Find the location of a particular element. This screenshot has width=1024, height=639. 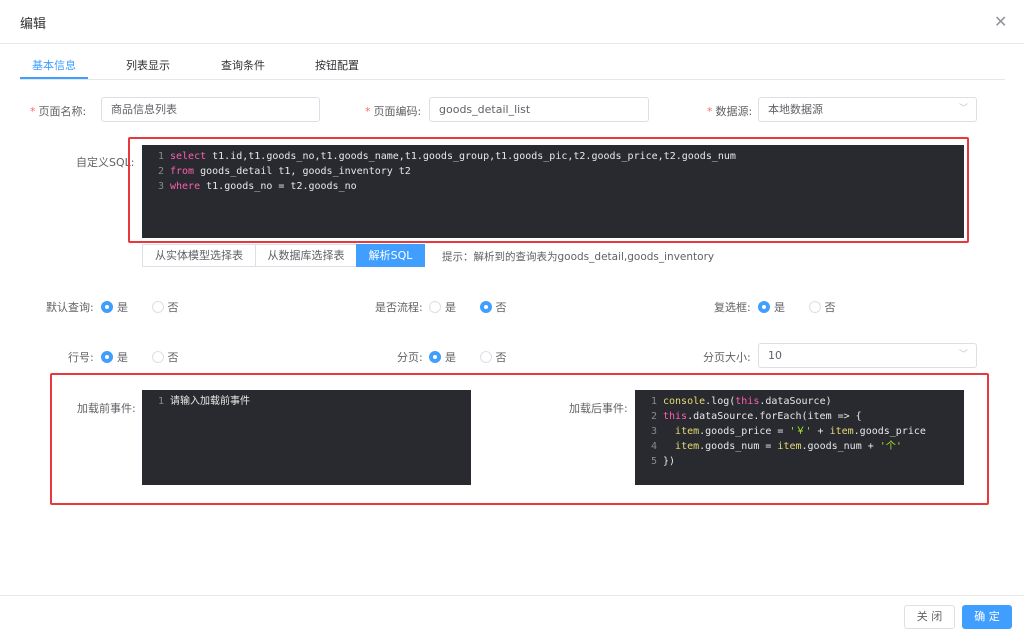

after-load-line-numbers: 1 2 3 4 5 is located at coordinates (646, 431).